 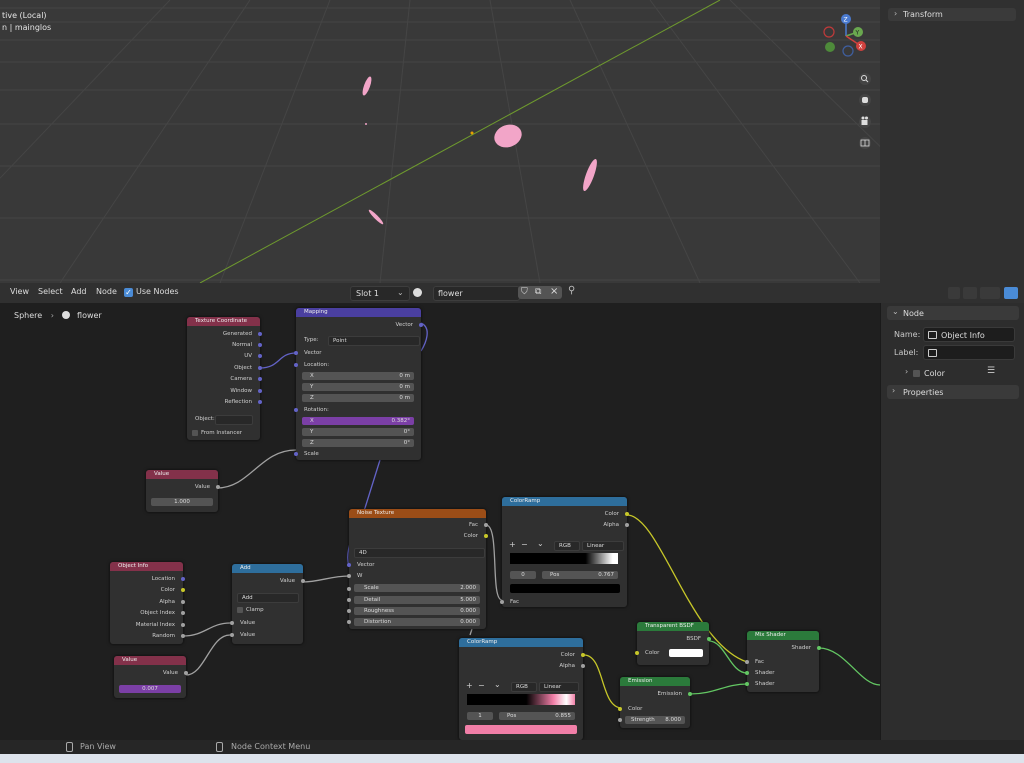 What do you see at coordinates (571, 290) in the screenshot?
I see `pin-icon: ⚲` at bounding box center [571, 290].